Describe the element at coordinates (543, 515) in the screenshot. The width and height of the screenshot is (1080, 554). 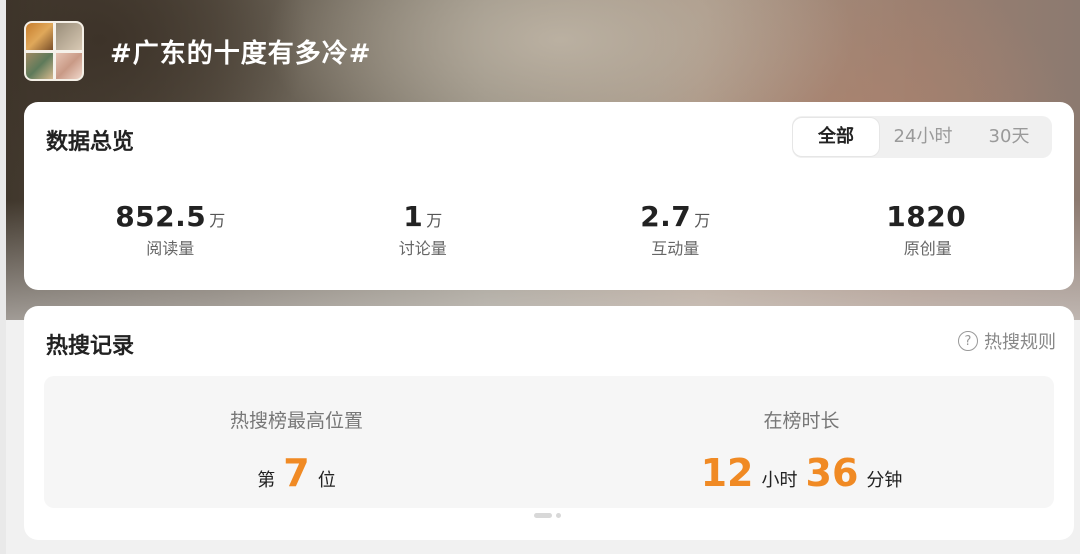
I see `page-dot-active` at that location.